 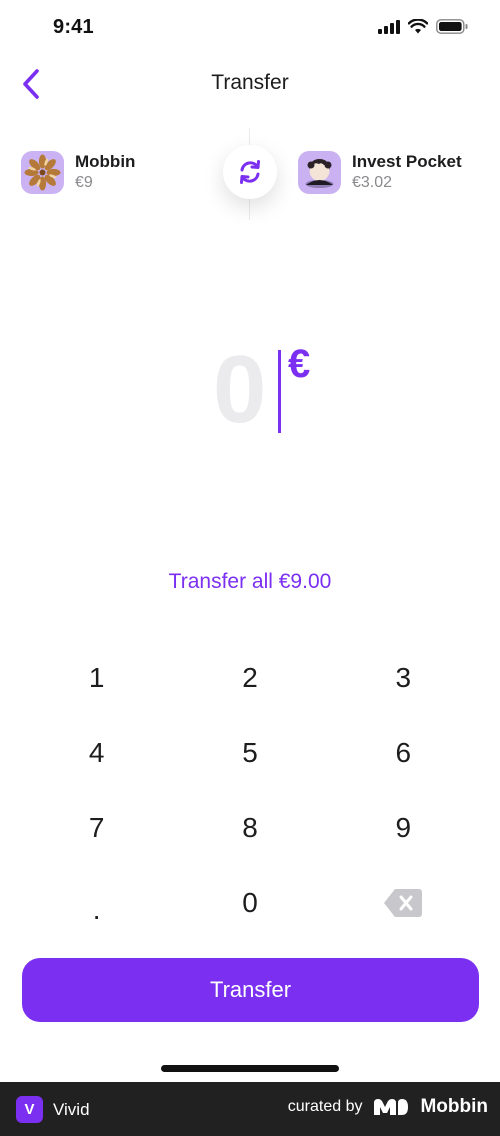 I want to click on battery-icon, so click(x=452, y=26).